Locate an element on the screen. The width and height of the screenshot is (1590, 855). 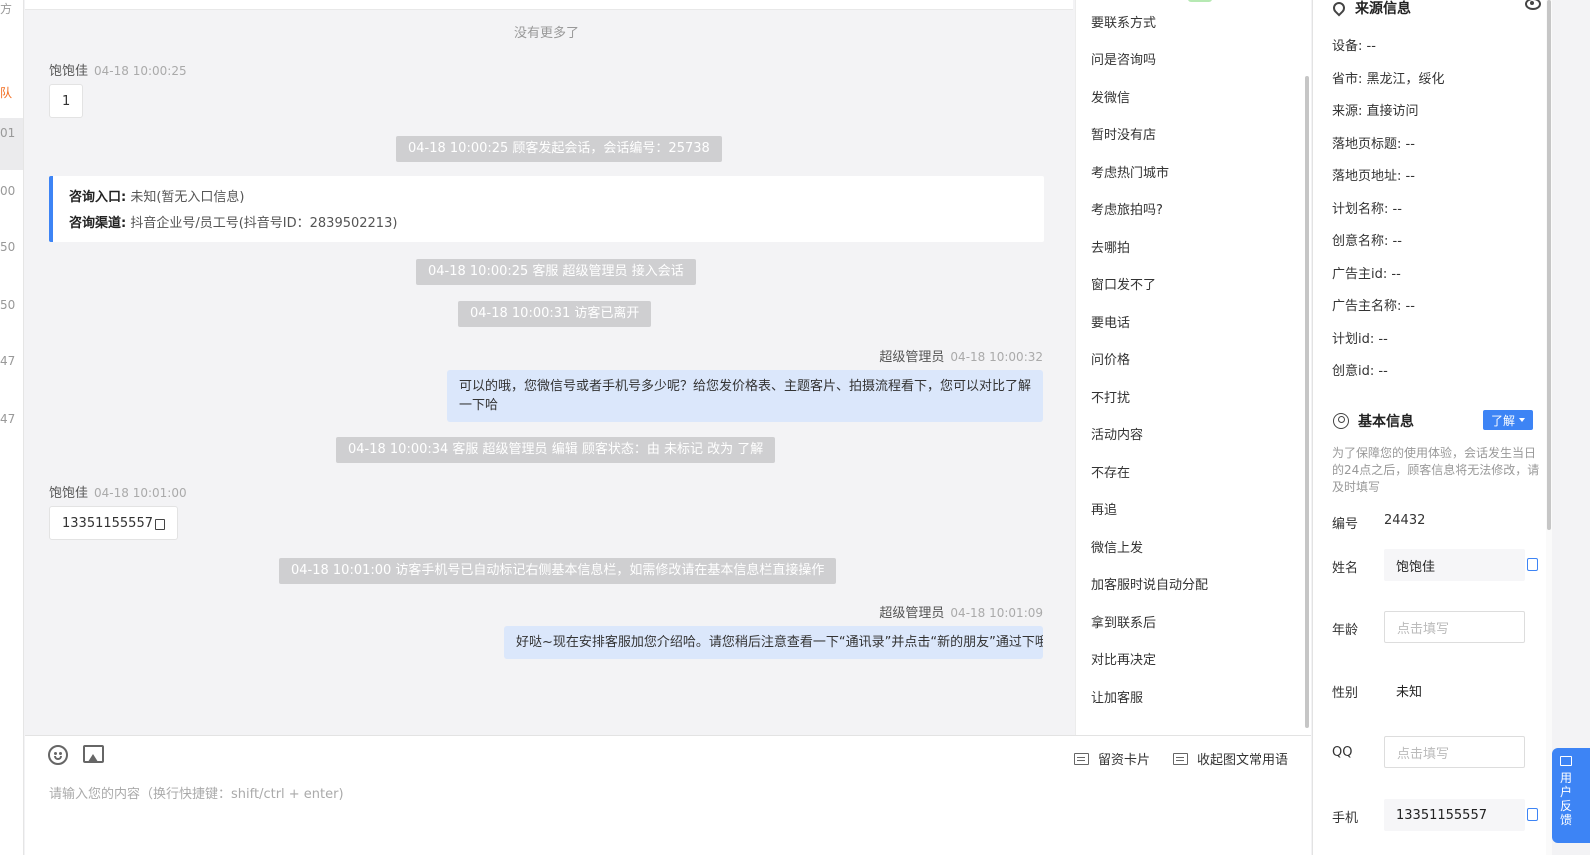
quick-reply-item: 再追 is located at coordinates (1104, 508).